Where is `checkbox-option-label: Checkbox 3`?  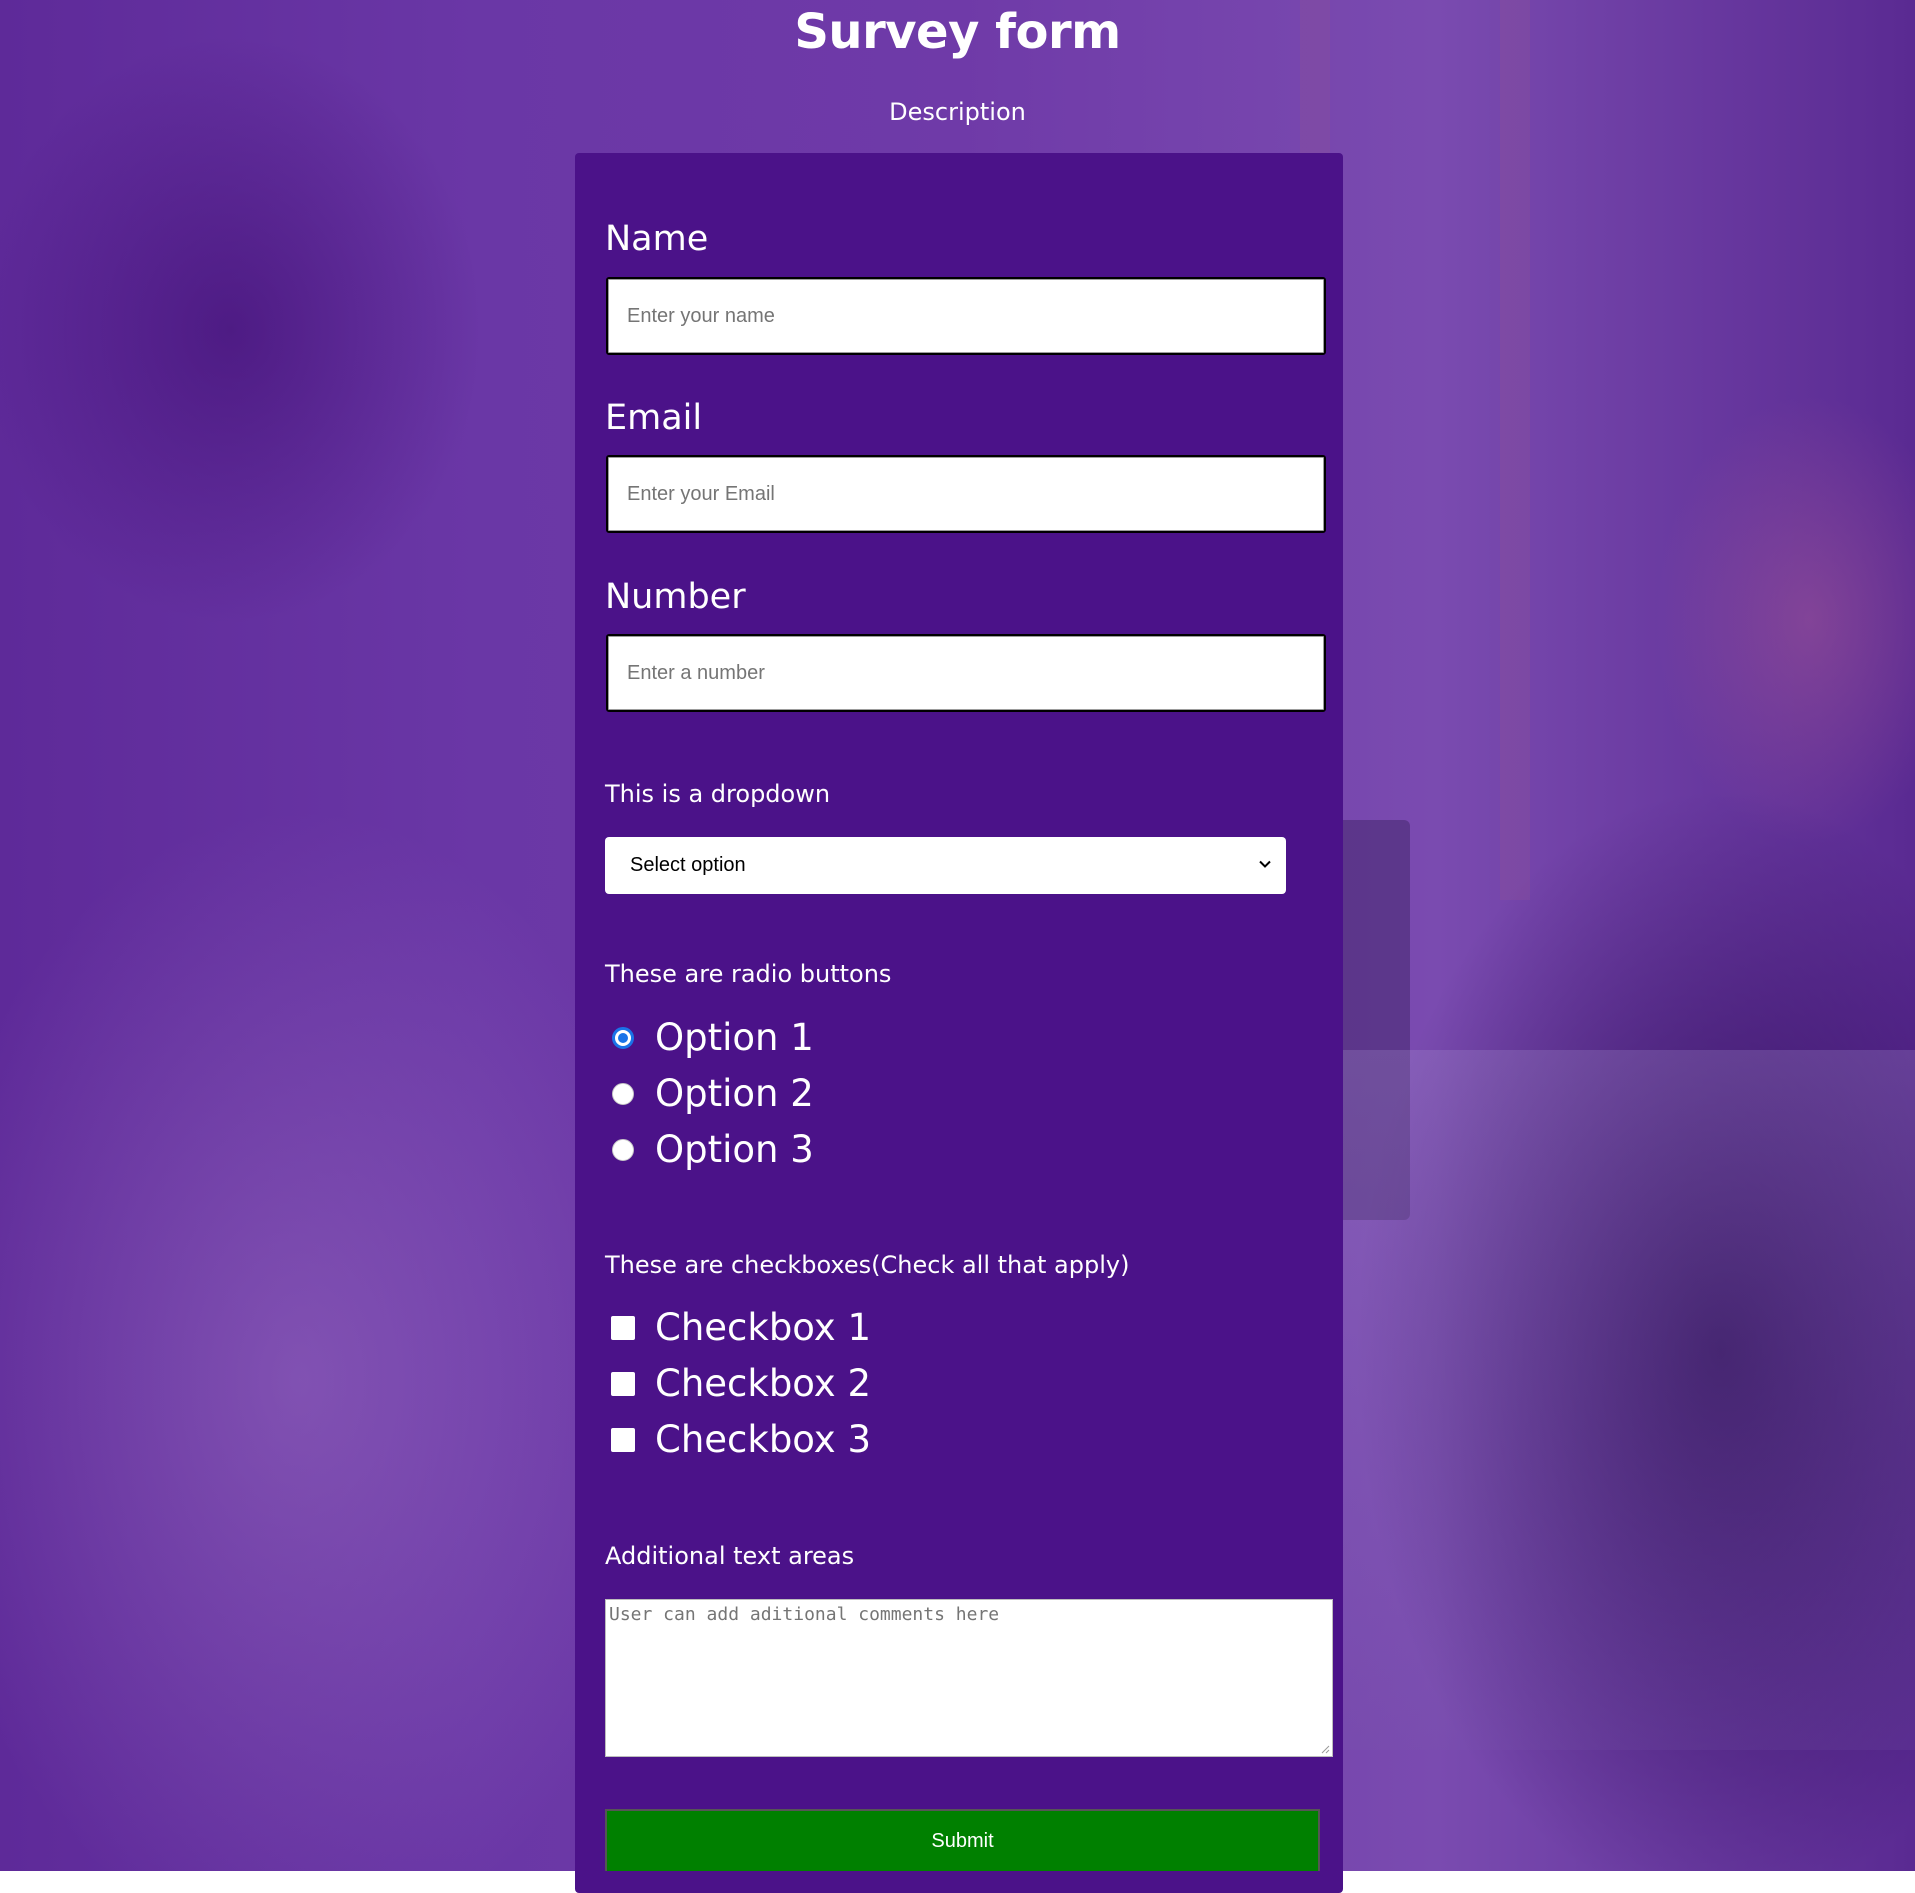 checkbox-option-label: Checkbox 3 is located at coordinates (763, 1439).